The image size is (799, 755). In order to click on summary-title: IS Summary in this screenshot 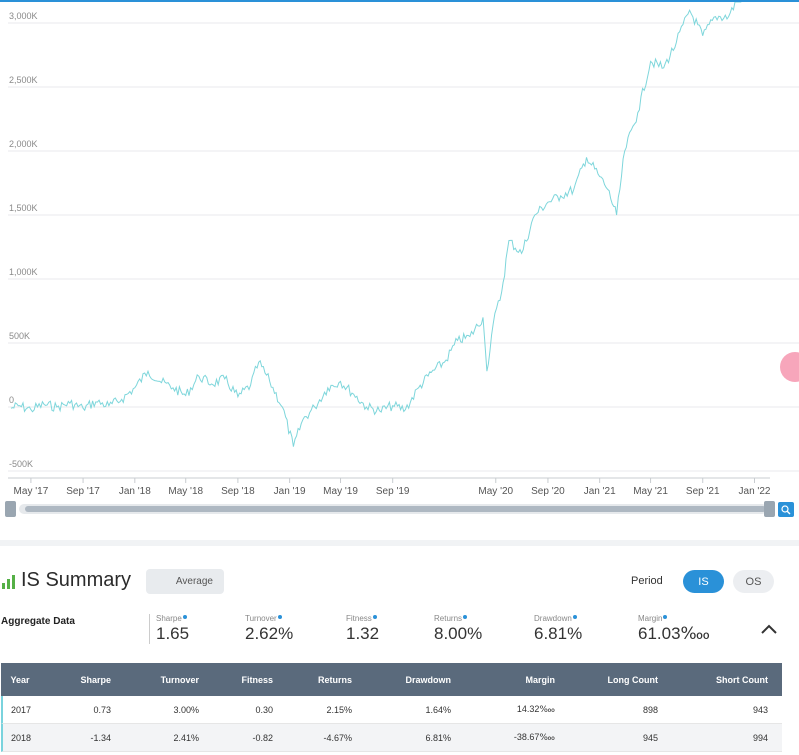, I will do `click(76, 580)`.